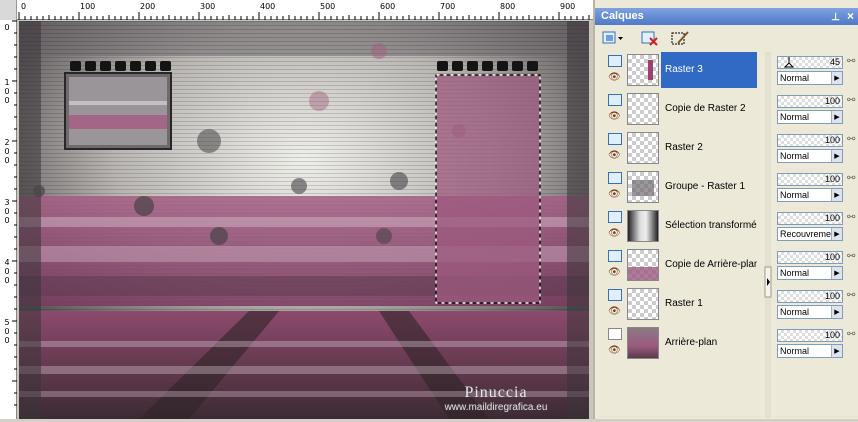 The image size is (858, 422). I want to click on layer-name: Raster 3, so click(709, 70).